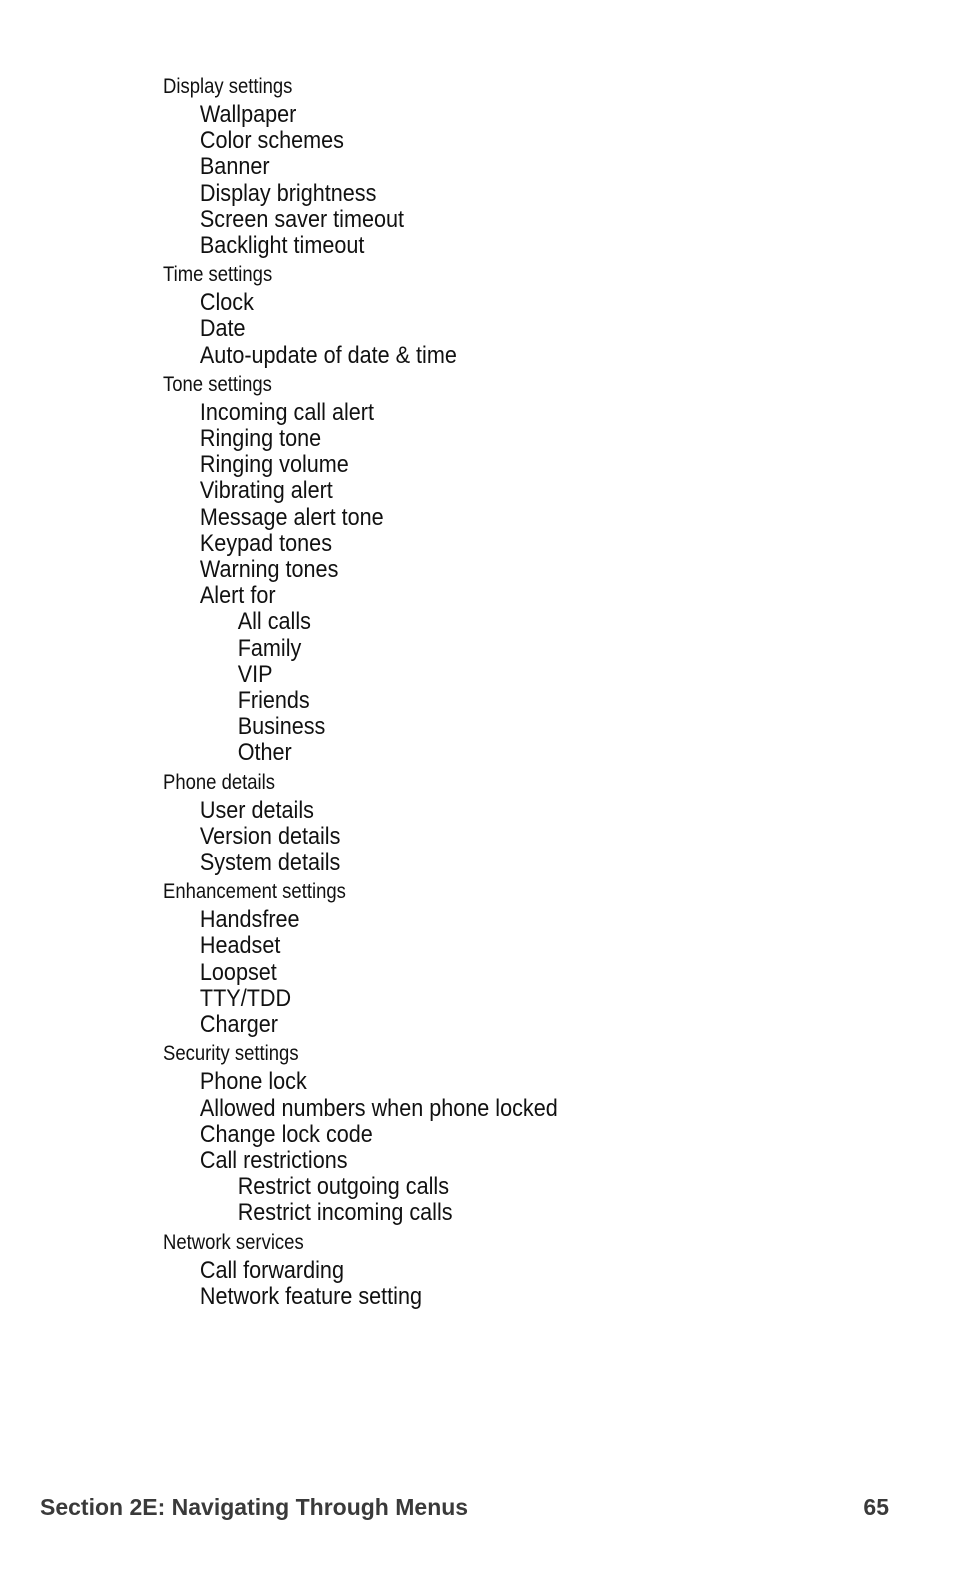 The image size is (954, 1590). Describe the element at coordinates (345, 1213) in the screenshot. I see `submenu-item: Restrict incoming calls` at that location.